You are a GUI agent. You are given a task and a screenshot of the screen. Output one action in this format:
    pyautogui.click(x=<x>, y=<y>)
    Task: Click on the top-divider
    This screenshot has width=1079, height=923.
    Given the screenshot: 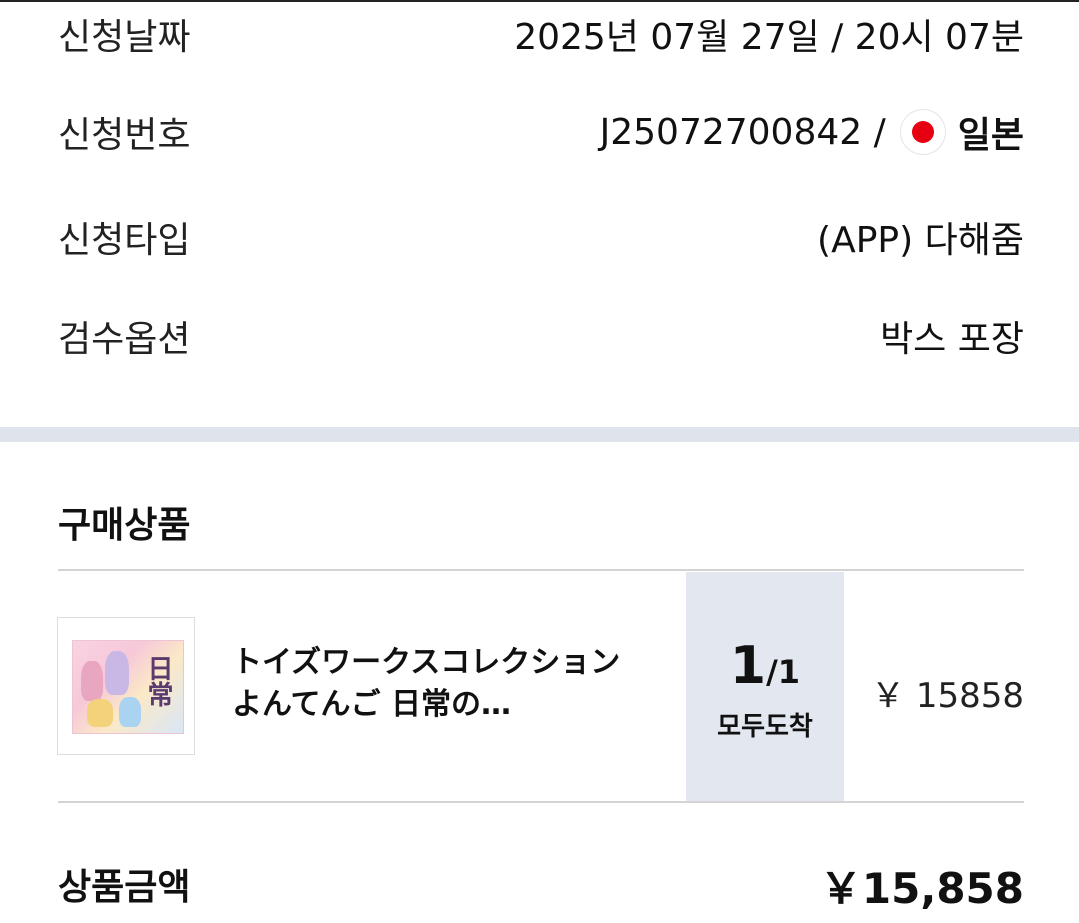 What is the action you would take?
    pyautogui.click(x=539, y=1)
    